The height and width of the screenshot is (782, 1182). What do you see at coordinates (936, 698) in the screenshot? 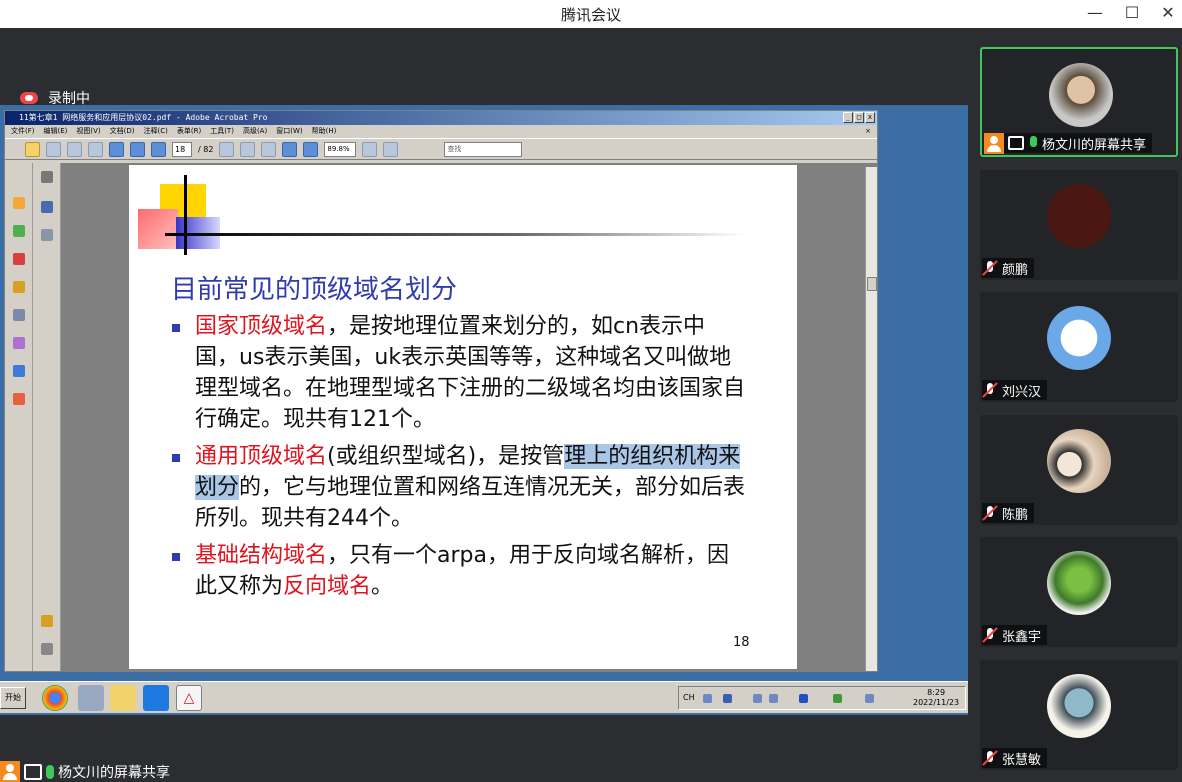
I see `tray-clock: 8:29 2022/11/23` at bounding box center [936, 698].